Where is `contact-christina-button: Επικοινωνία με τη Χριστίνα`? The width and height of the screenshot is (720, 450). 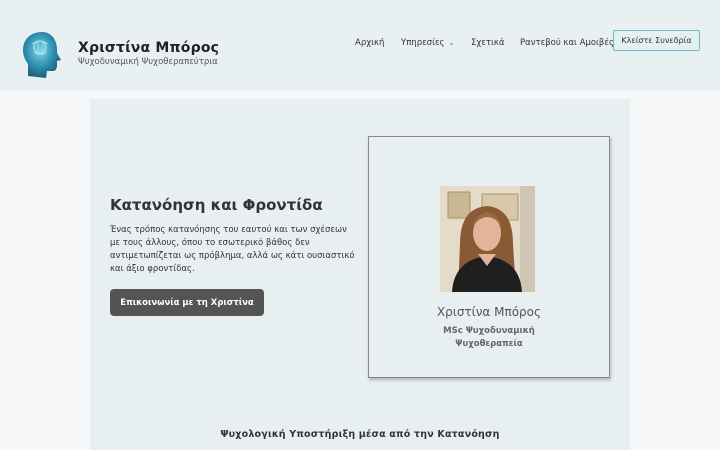 contact-christina-button: Επικοινωνία με τη Χριστίνα is located at coordinates (187, 302).